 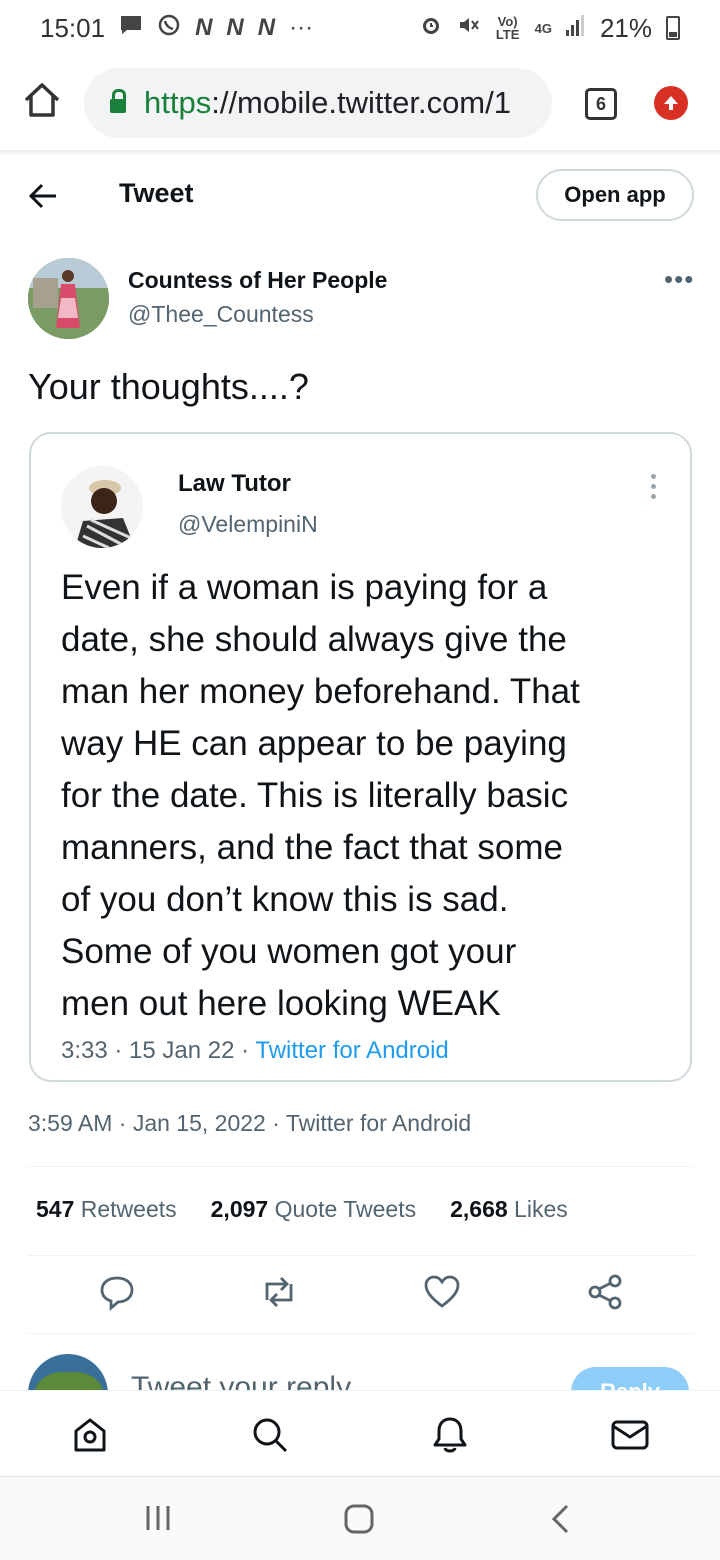 I want to click on tabs-icon: 6, so click(x=601, y=104).